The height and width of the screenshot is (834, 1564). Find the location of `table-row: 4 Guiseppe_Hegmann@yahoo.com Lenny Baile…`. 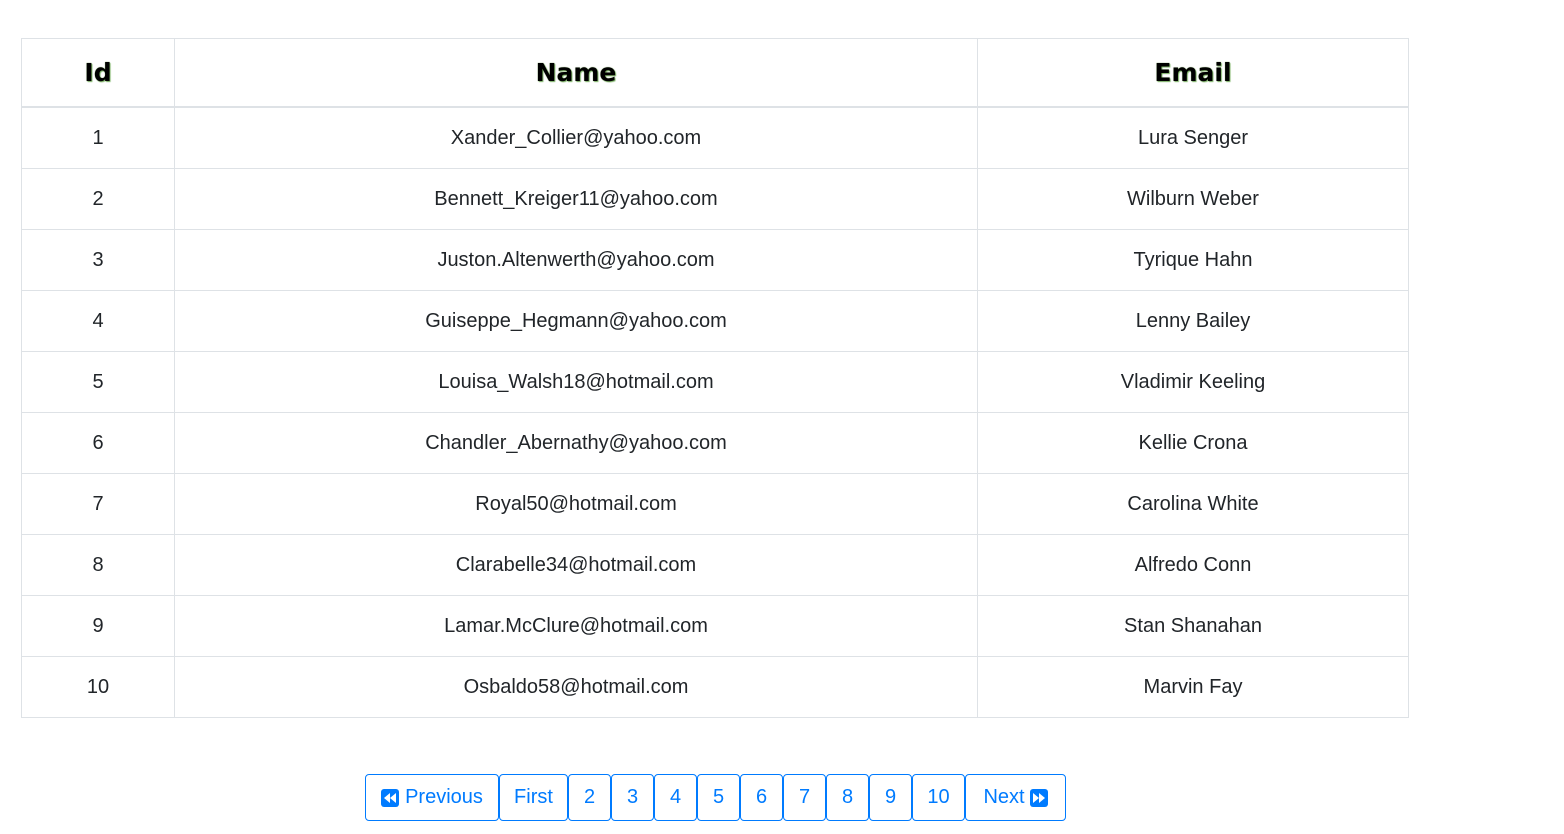

table-row: 4 Guiseppe_Hegmann@yahoo.com Lenny Baile… is located at coordinates (715, 321).